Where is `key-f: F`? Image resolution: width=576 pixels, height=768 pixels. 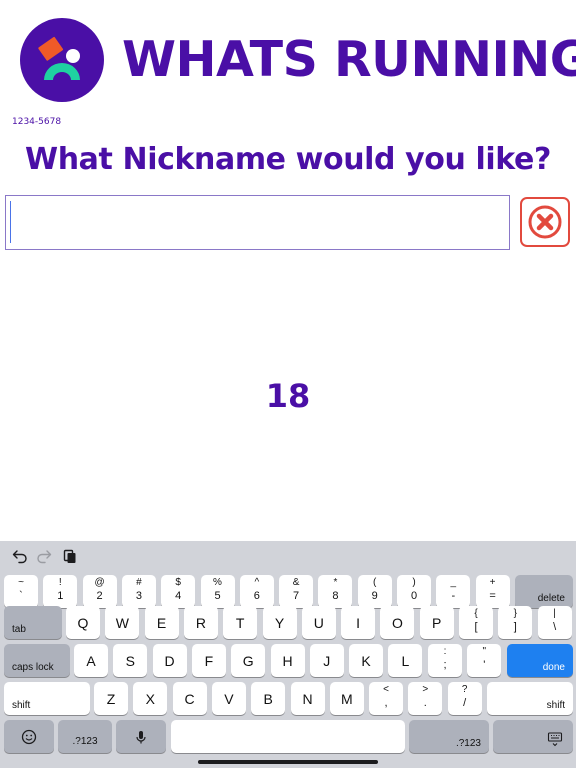
key-f: F is located at coordinates (208, 660).